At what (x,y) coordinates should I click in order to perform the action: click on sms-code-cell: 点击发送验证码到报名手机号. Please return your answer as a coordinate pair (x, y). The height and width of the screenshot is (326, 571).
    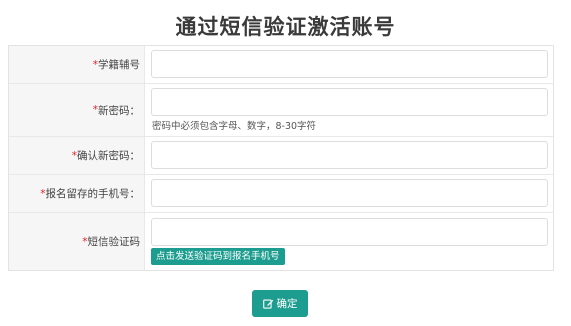
    Looking at the image, I should click on (349, 241).